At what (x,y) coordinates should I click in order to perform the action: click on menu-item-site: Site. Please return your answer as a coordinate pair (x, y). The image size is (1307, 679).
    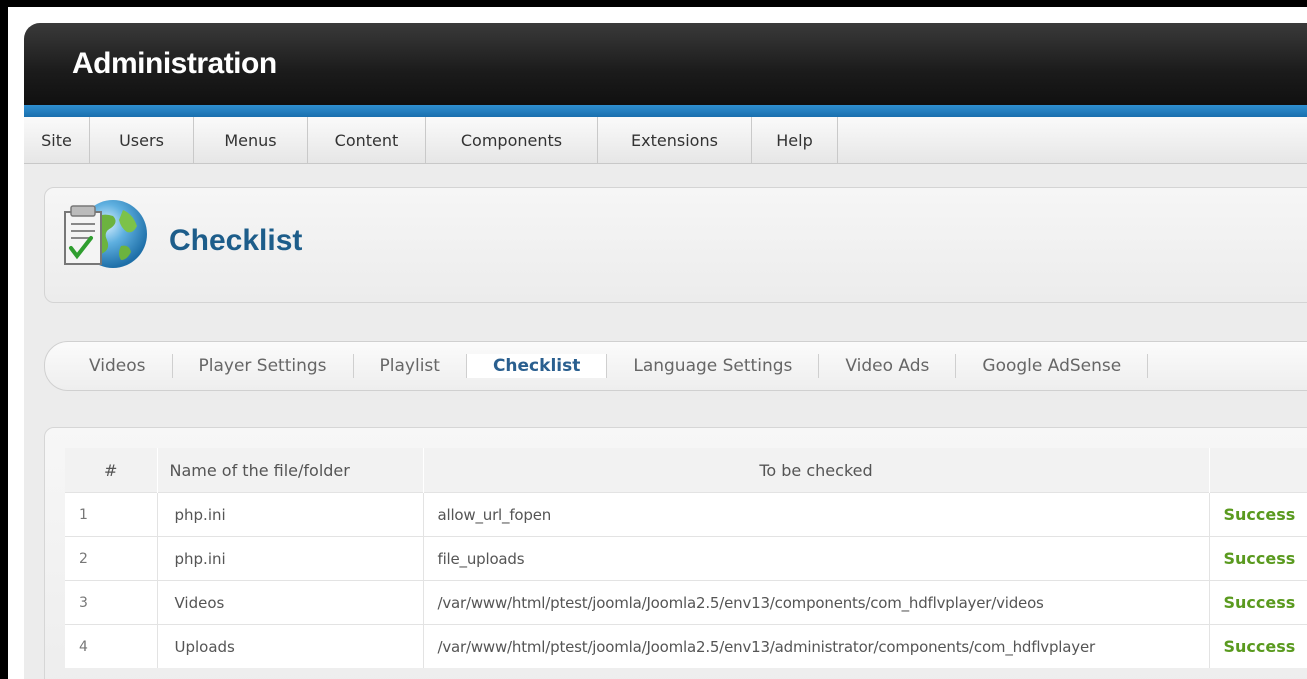
    Looking at the image, I should click on (57, 140).